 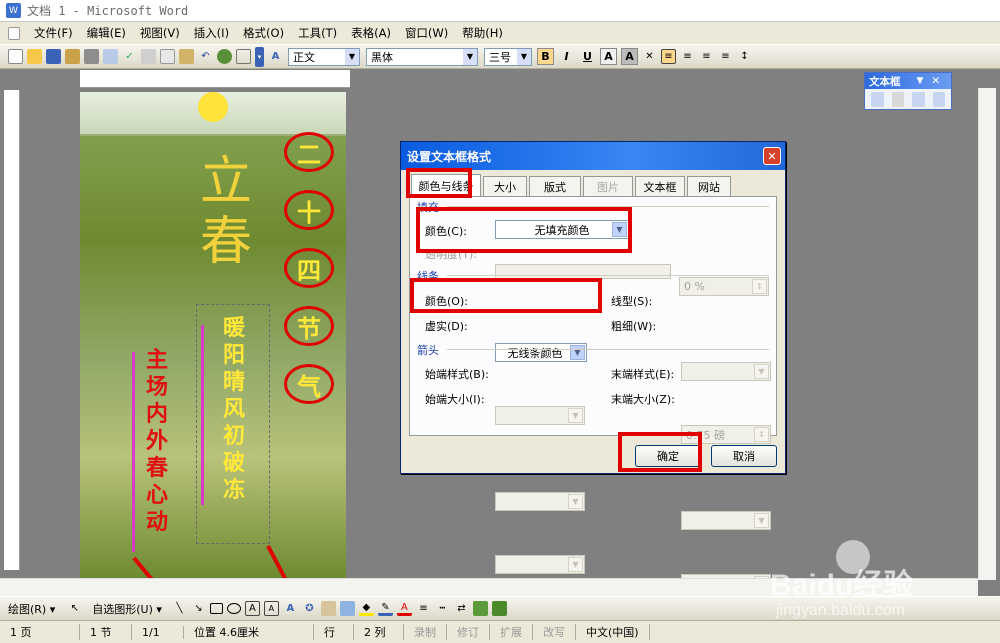 I want to click on line-style-icon: ≡, so click(x=423, y=608).